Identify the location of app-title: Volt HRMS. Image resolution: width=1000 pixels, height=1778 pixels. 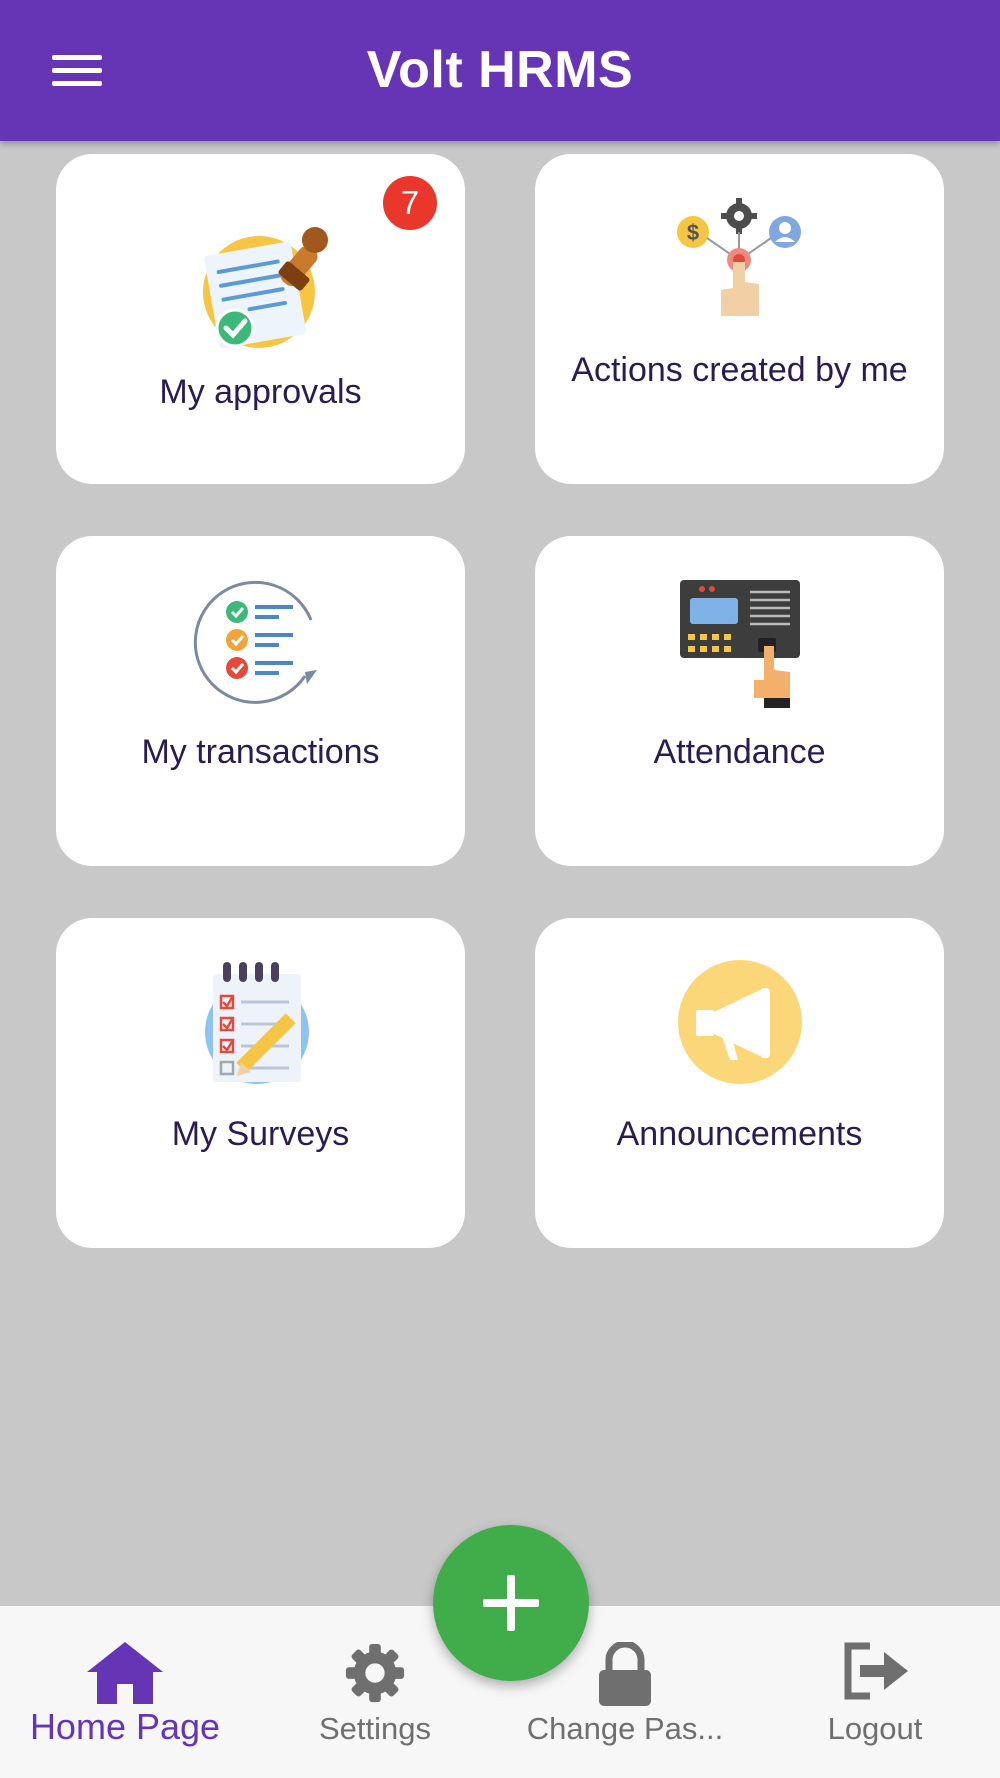
(500, 70).